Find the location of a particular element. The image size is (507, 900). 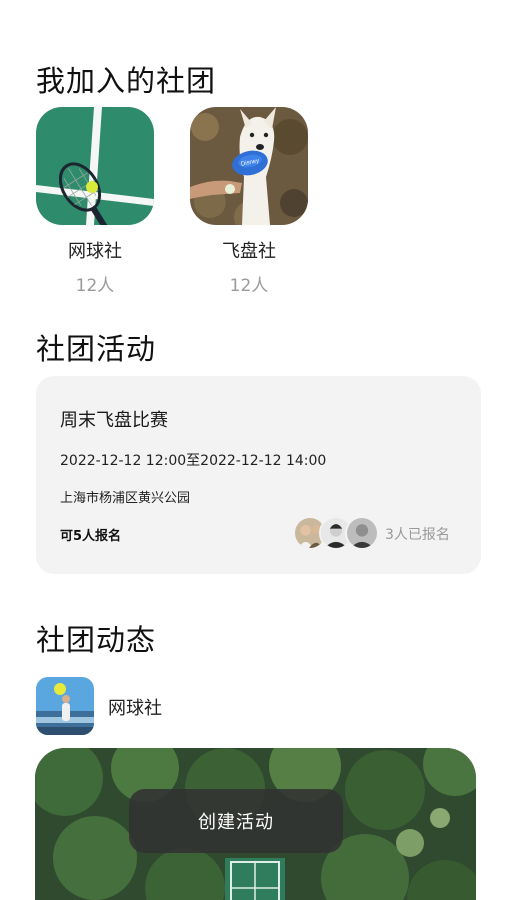

activity-title: 周末飞盘比赛 is located at coordinates (114, 420).